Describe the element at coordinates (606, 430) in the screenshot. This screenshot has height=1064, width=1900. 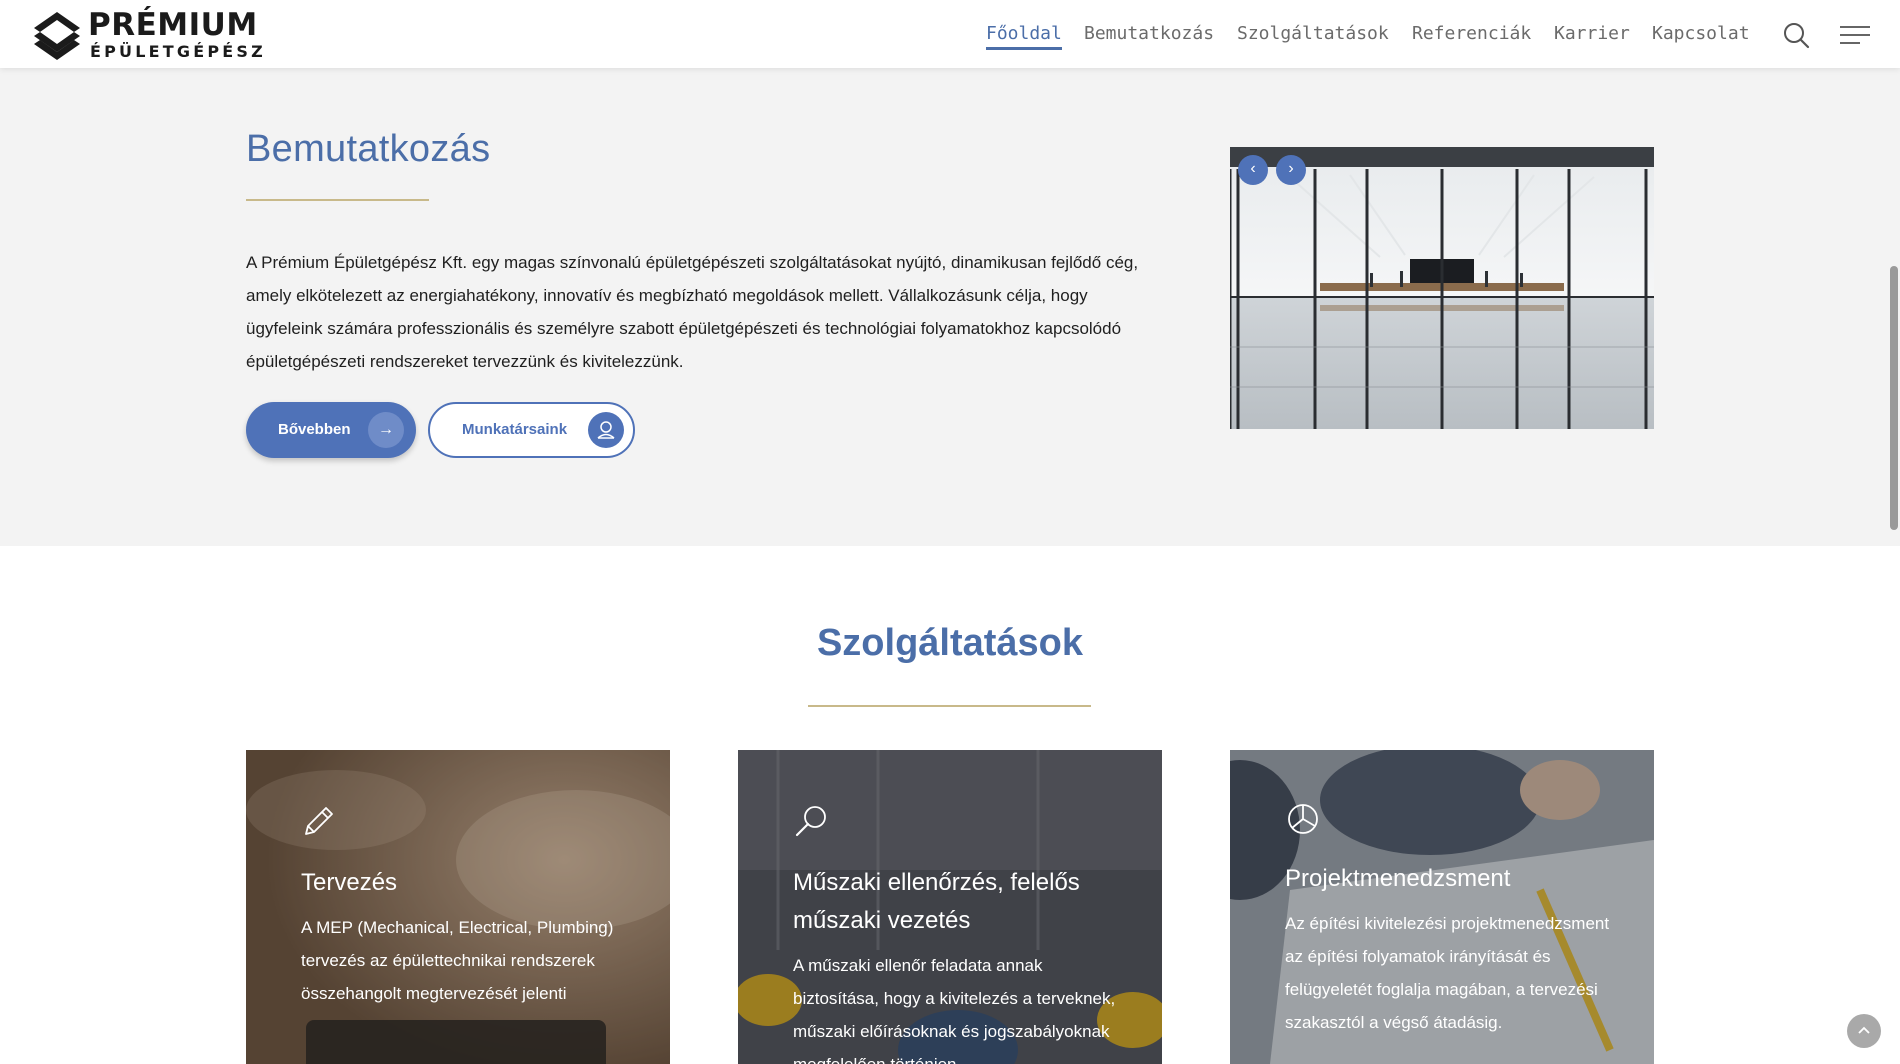
I see `user-icon` at that location.